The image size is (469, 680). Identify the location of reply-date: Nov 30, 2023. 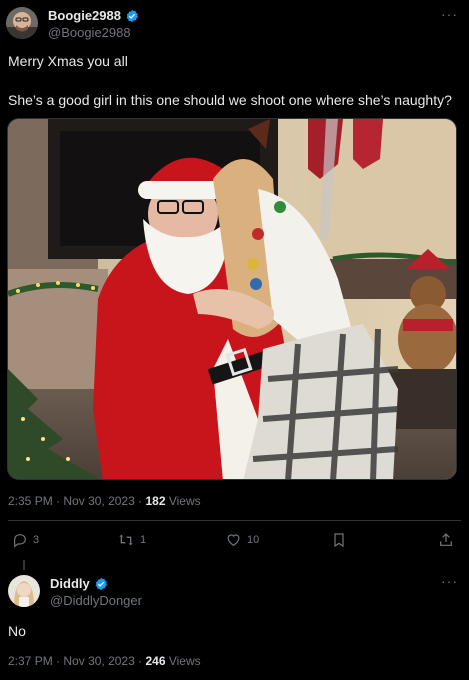
(98, 661).